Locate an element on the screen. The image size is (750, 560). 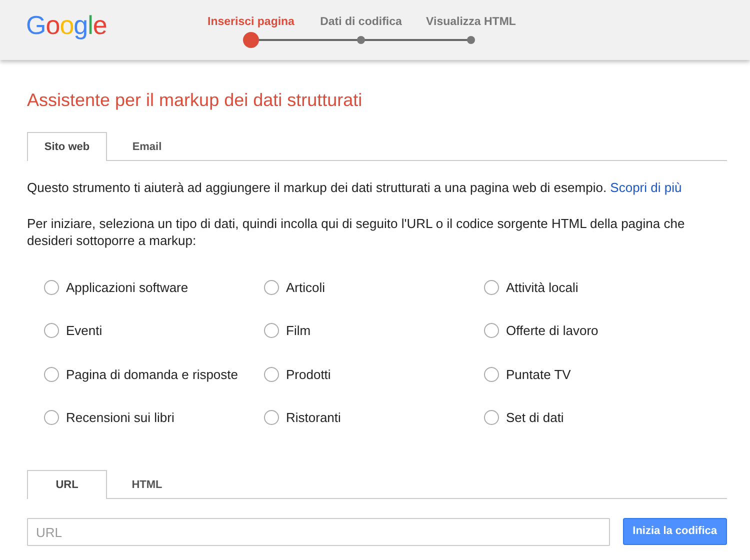
intro-text: Questo strumento ti aiuterà ad aggiungere il markup dei dati strutturati a una pagina web di esempio. Scopri di più is located at coordinates (355, 188).